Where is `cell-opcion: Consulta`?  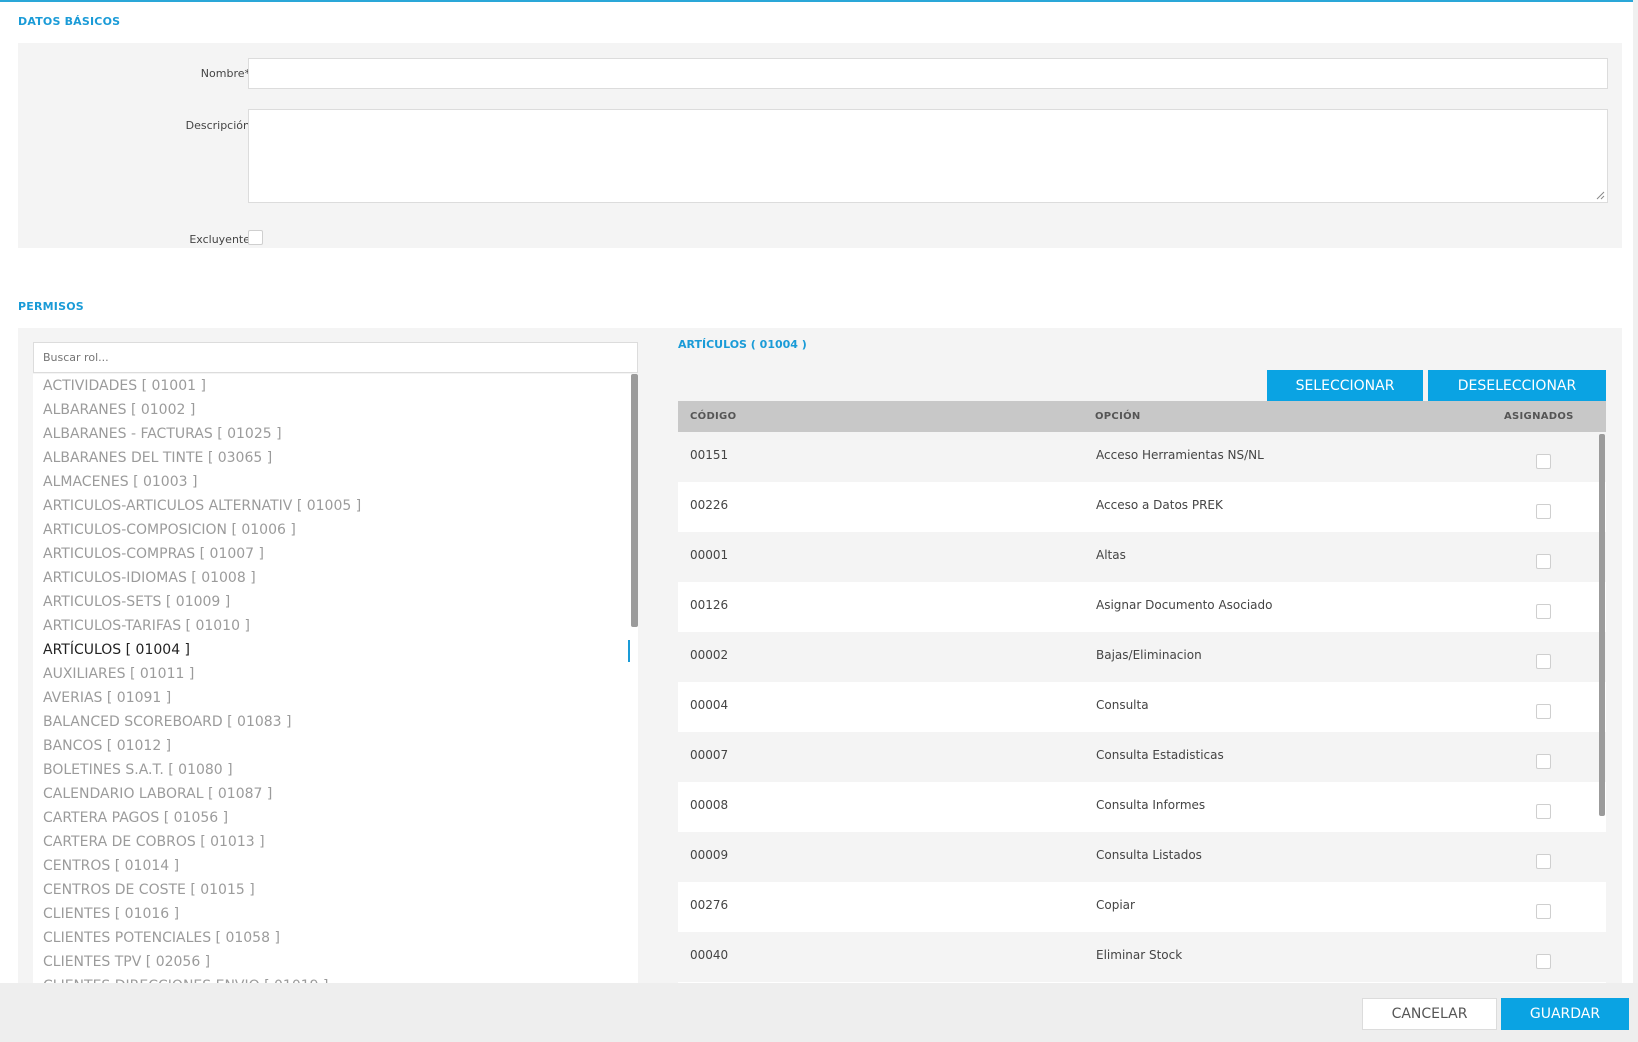 cell-opcion: Consulta is located at coordinates (1122, 705).